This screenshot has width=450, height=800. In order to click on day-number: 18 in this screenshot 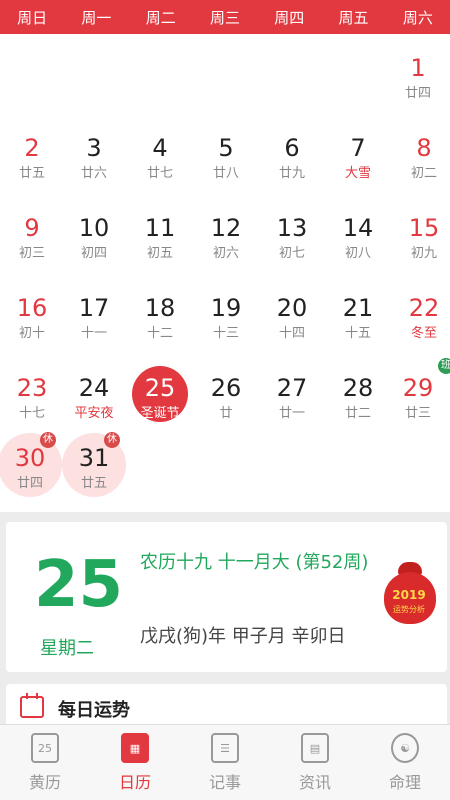, I will do `click(160, 308)`.